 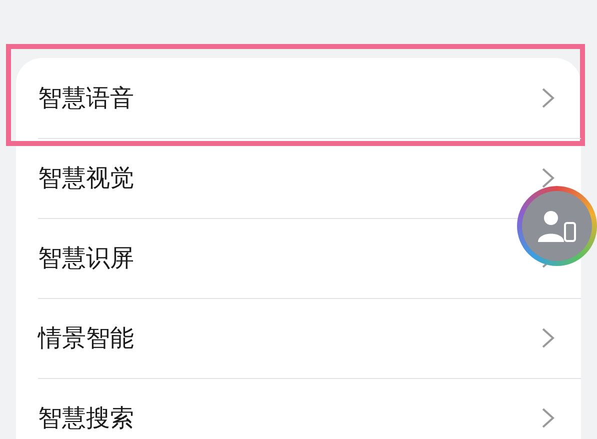 What do you see at coordinates (86, 258) in the screenshot?
I see `setting-label: 智慧识屏` at bounding box center [86, 258].